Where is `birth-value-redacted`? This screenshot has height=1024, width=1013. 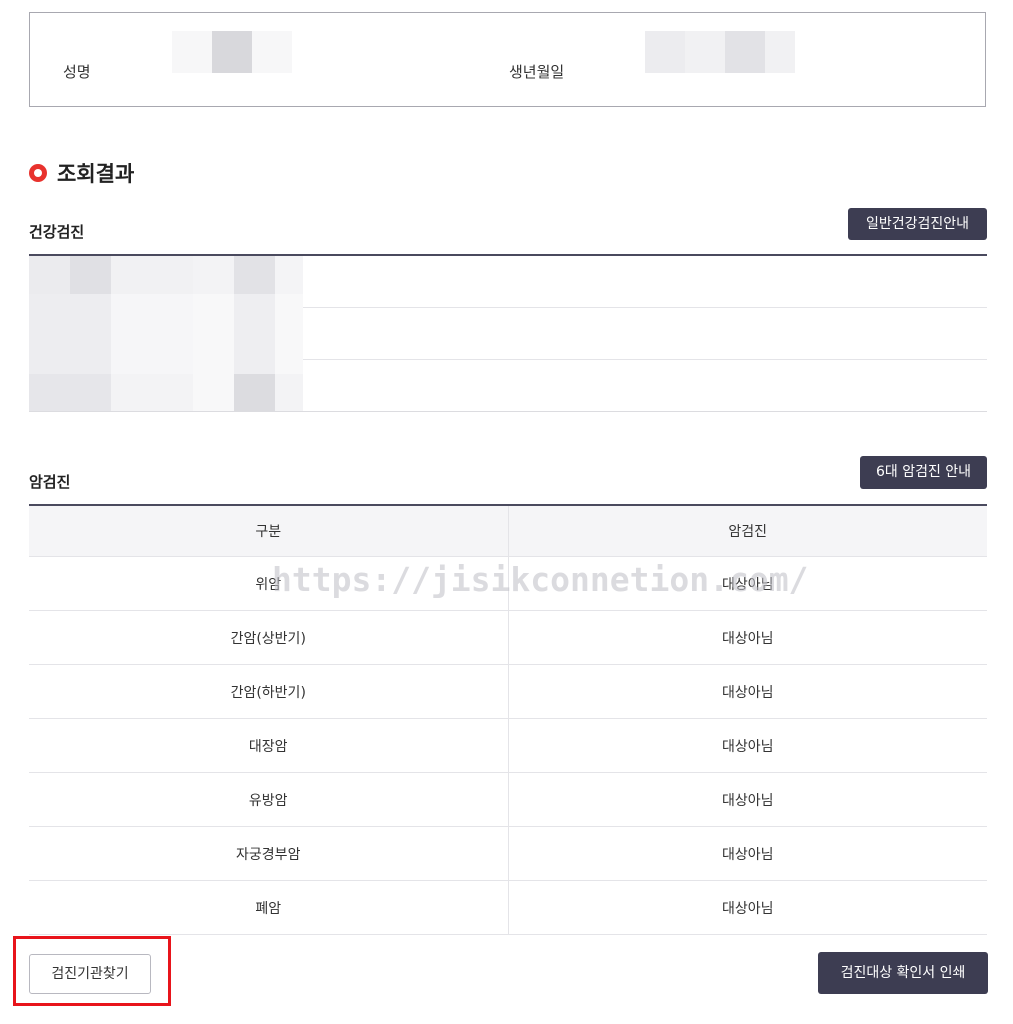
birth-value-redacted is located at coordinates (720, 52).